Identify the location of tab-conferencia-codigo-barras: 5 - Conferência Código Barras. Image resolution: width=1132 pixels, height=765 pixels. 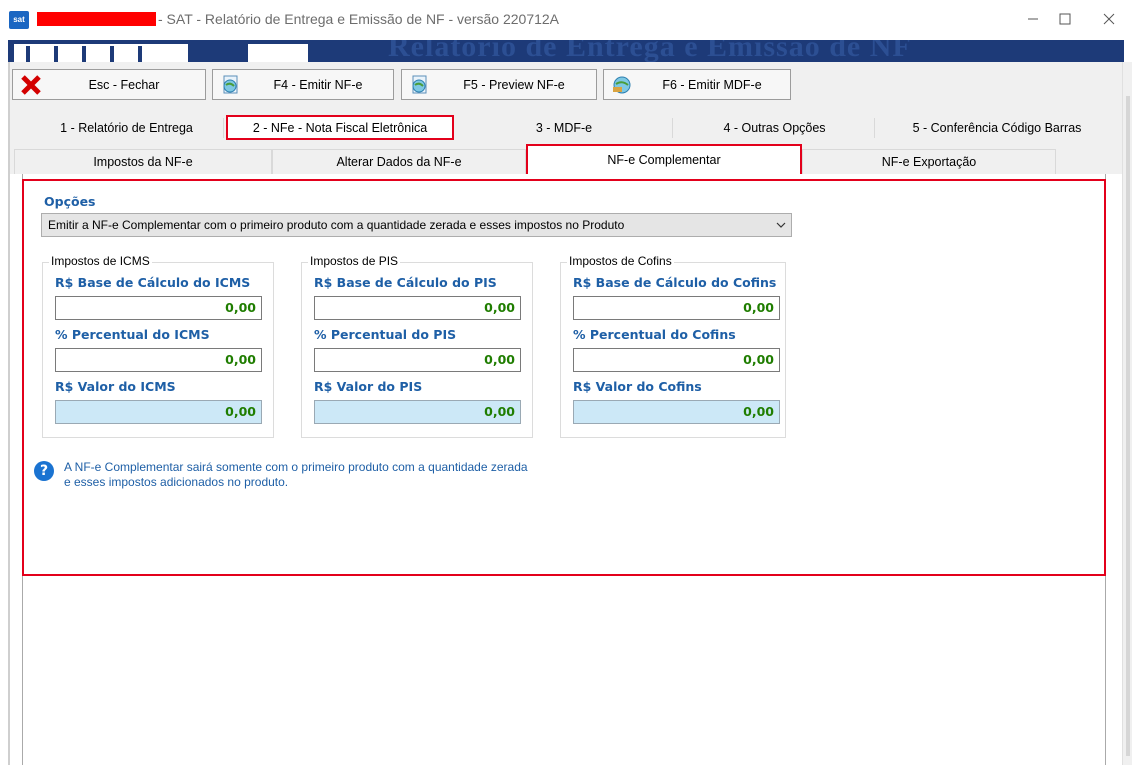
(997, 128).